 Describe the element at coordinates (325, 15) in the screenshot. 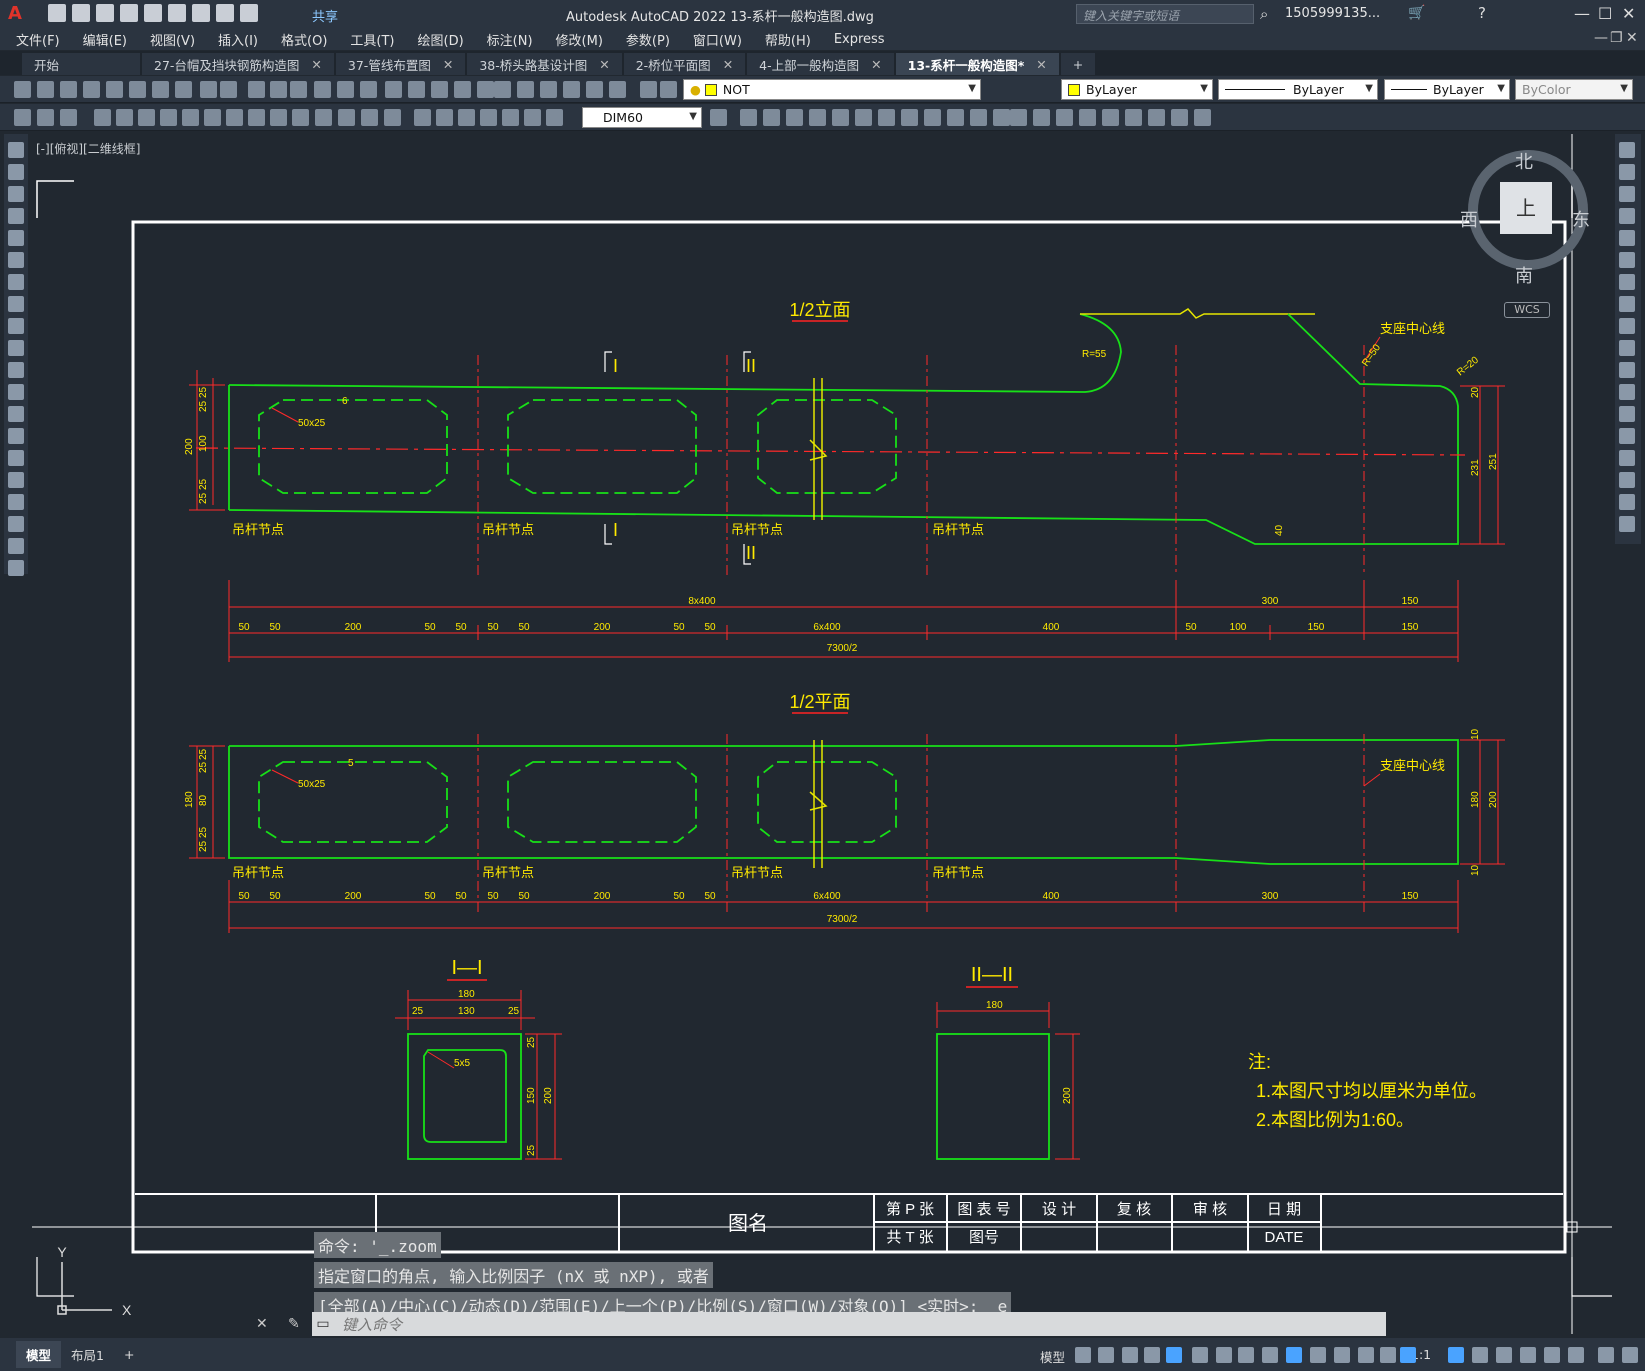

I see `share-button: 共享` at that location.